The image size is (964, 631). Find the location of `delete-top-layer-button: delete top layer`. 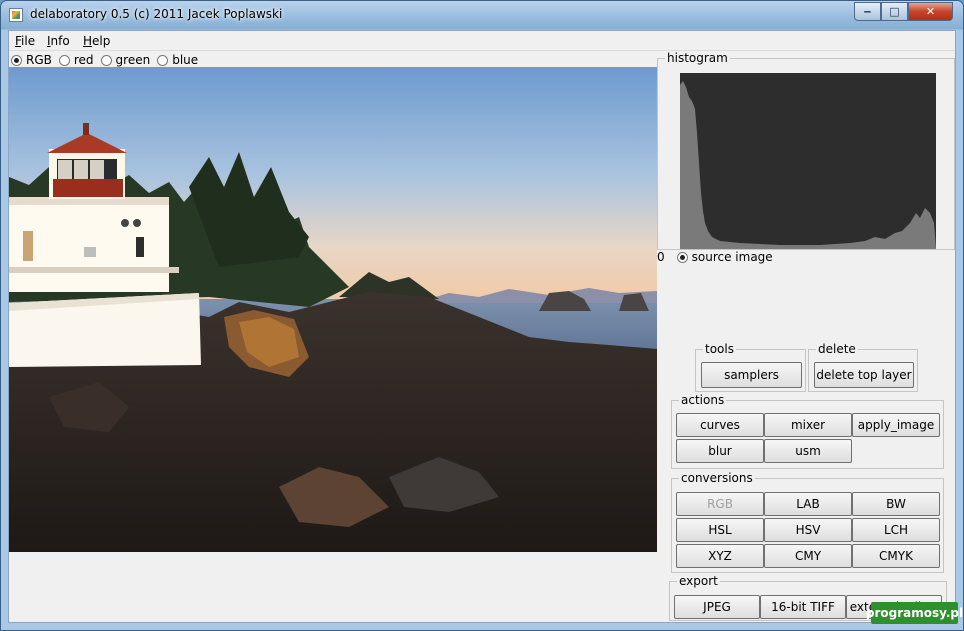

delete-top-layer-button: delete top layer is located at coordinates (864, 375).